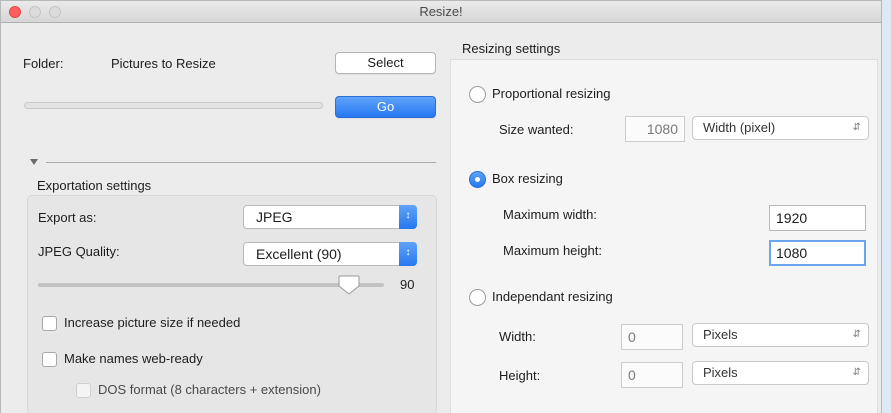 The width and height of the screenshot is (891, 413). What do you see at coordinates (739, 127) in the screenshot?
I see `dimension-value: Width (pixel)` at bounding box center [739, 127].